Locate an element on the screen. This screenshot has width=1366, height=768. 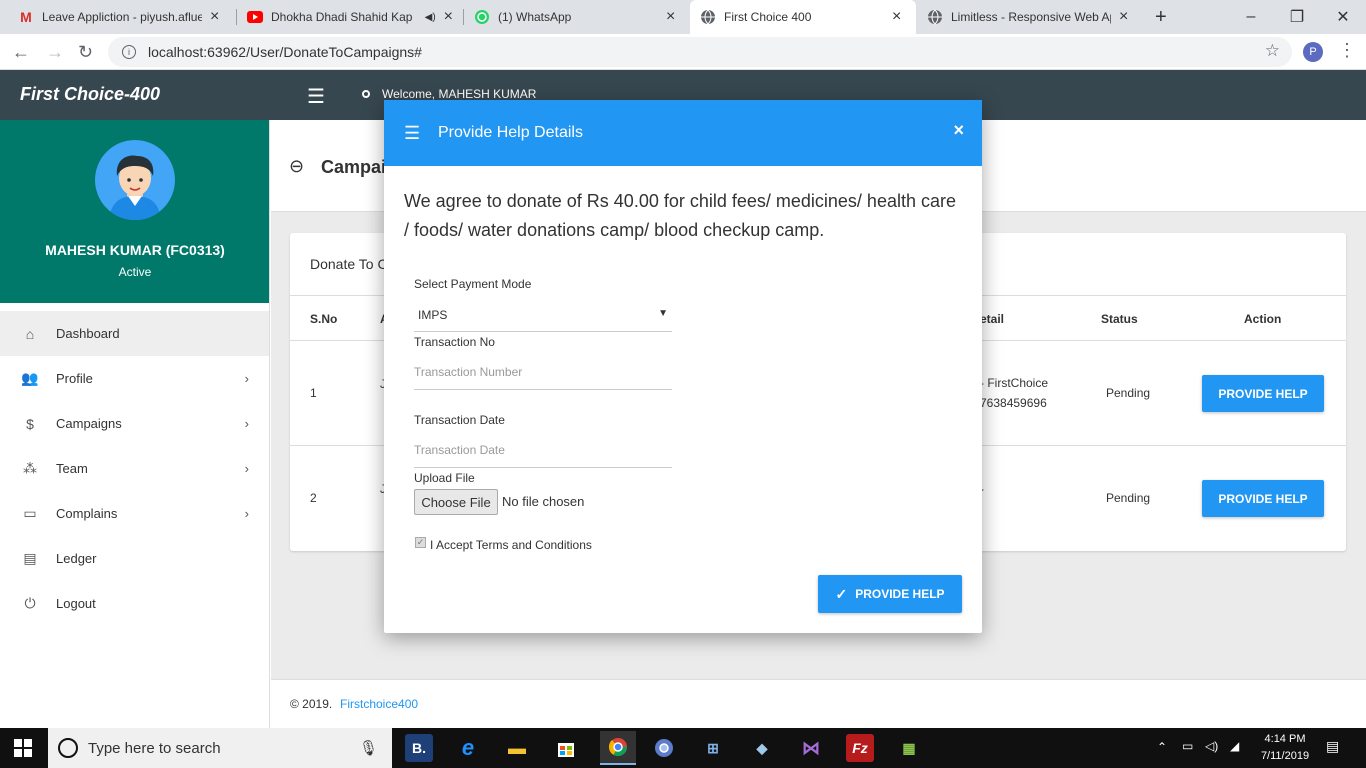
chrome-icon is located at coordinates (618, 748).